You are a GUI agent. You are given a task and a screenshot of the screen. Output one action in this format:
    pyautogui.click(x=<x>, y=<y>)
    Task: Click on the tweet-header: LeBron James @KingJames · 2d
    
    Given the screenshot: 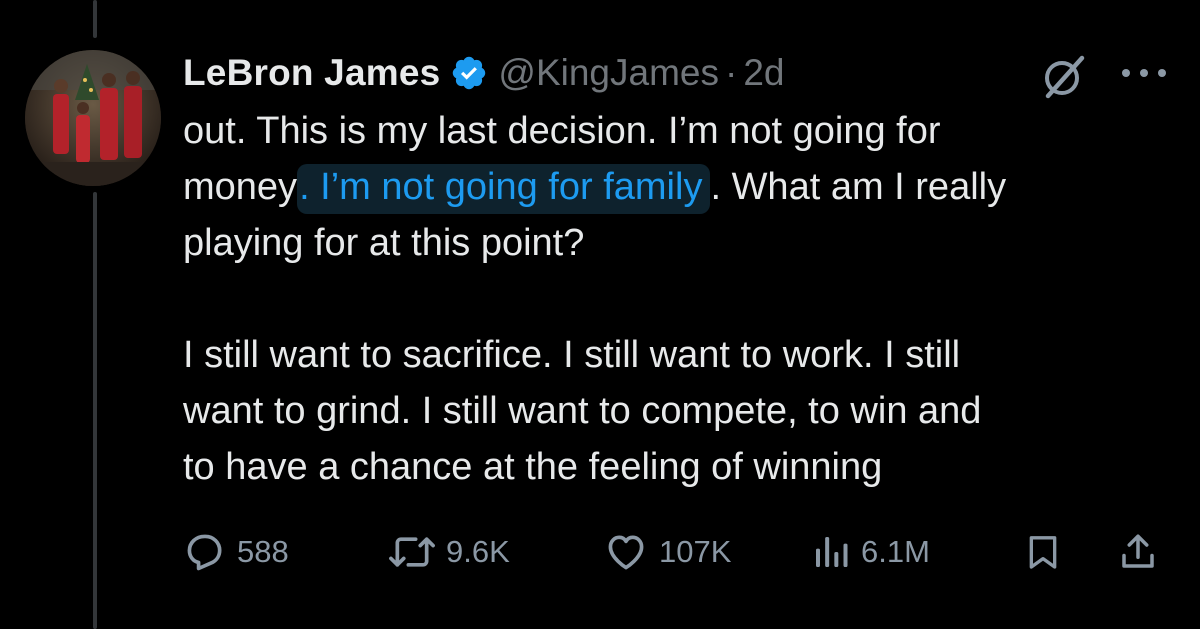 What is the action you would take?
    pyautogui.click(x=483, y=73)
    